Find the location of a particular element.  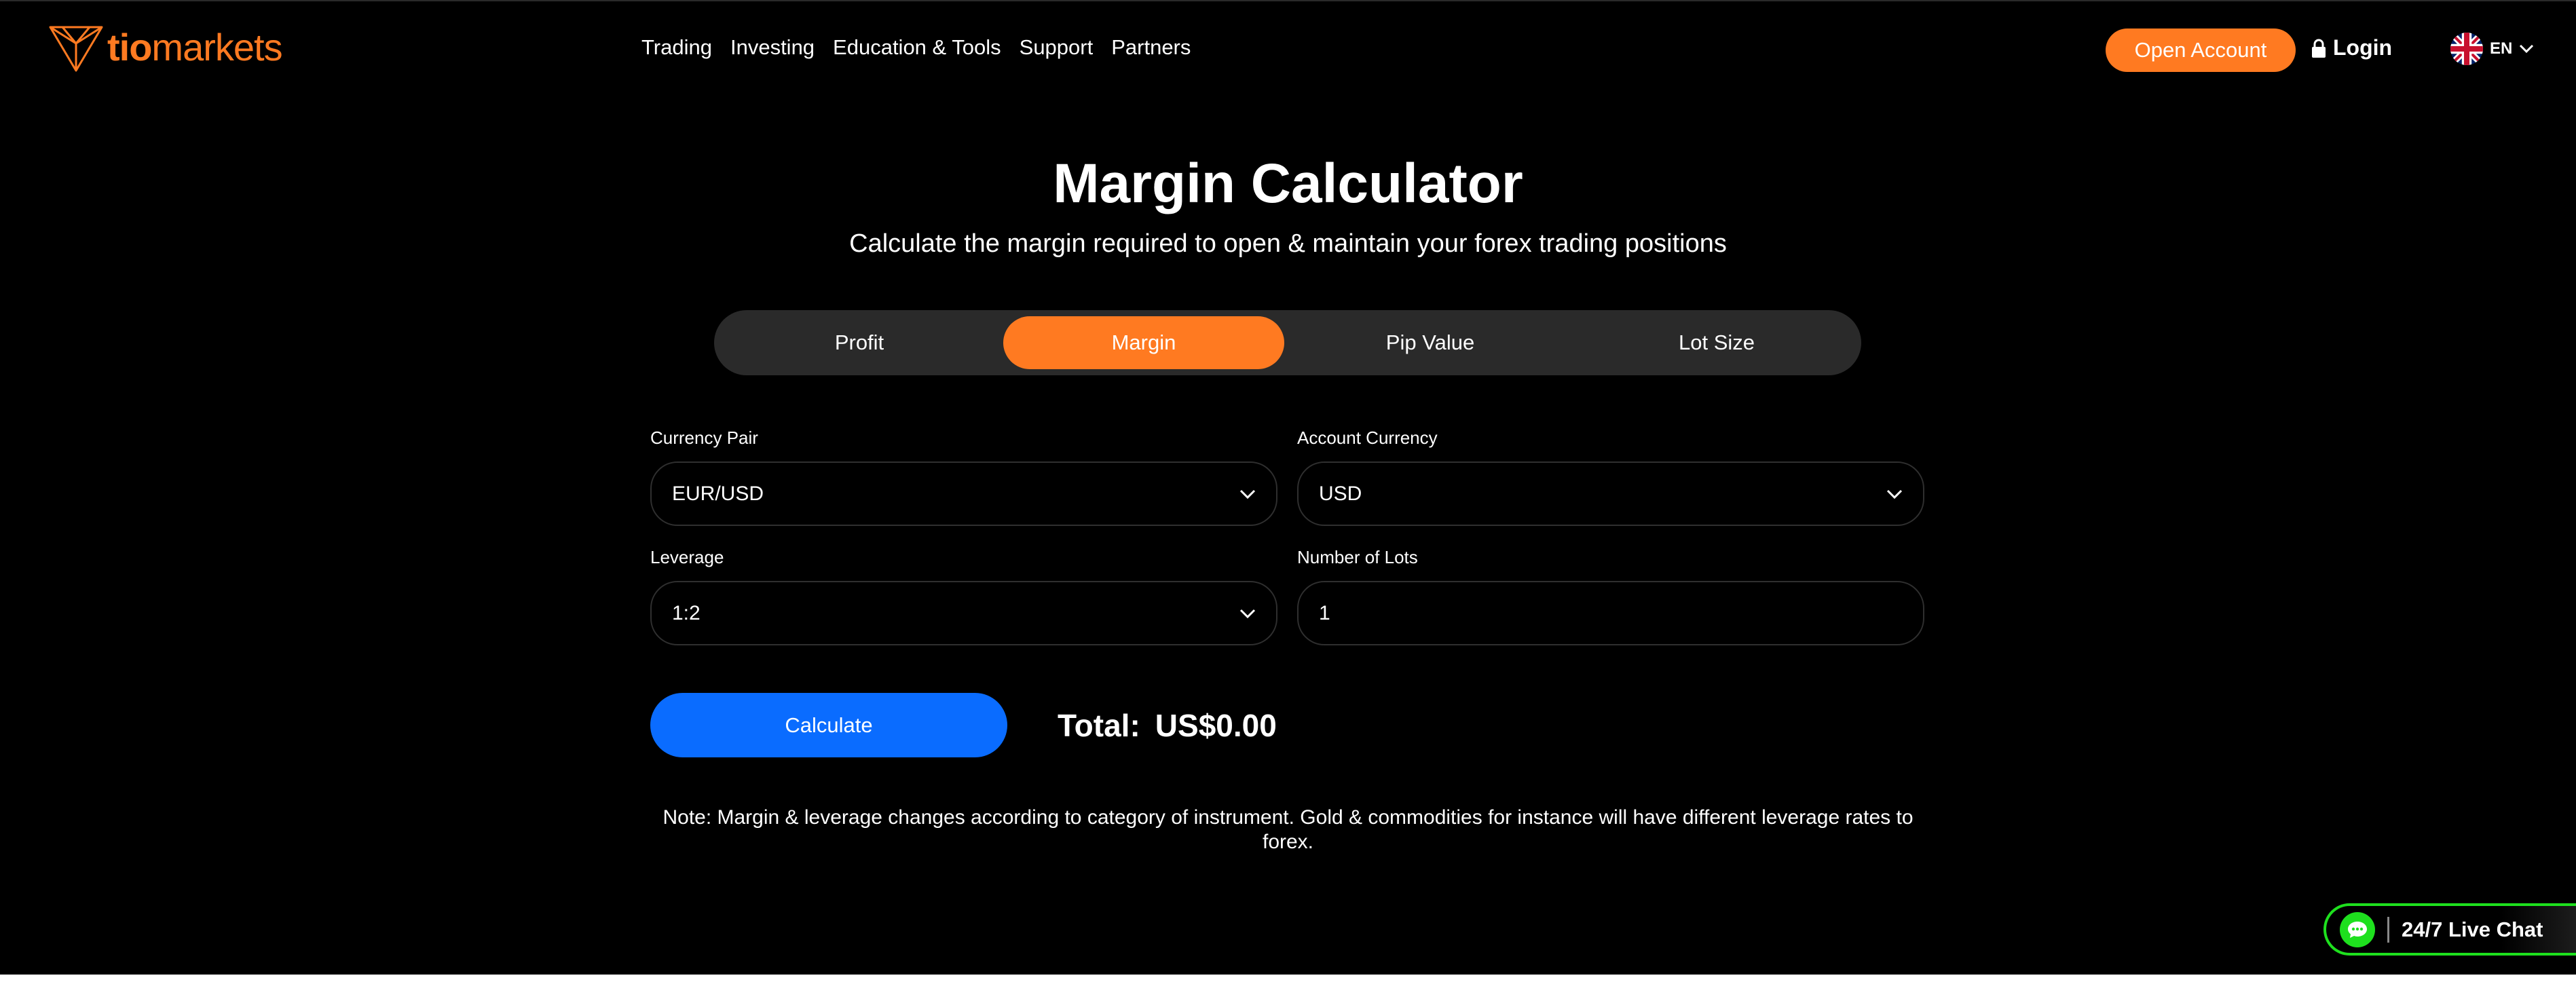

open-account-button: Open Account is located at coordinates (2201, 50).